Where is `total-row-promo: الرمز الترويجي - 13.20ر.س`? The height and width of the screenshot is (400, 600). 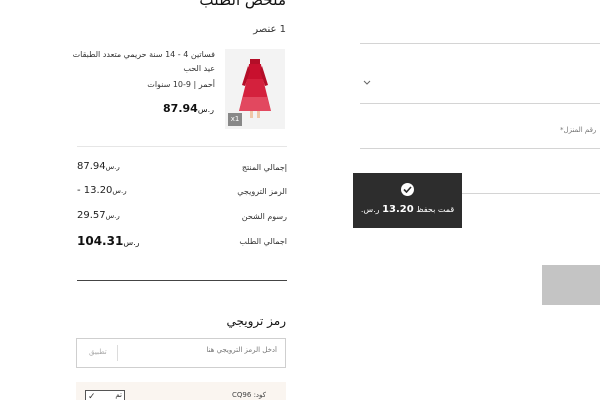 total-row-promo: الرمز الترويجي - 13.20ر.س is located at coordinates (182, 193).